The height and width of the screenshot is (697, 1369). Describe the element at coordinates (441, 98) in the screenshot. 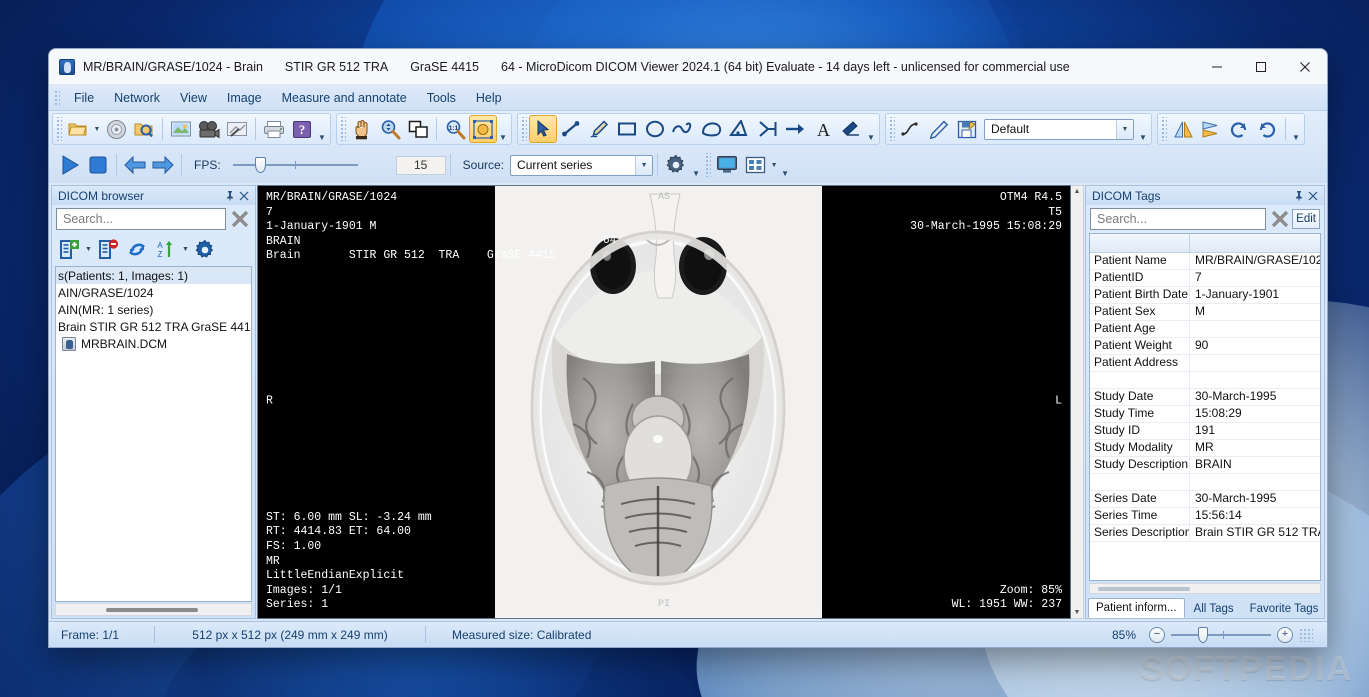

I see `menu-tools: Tools` at that location.